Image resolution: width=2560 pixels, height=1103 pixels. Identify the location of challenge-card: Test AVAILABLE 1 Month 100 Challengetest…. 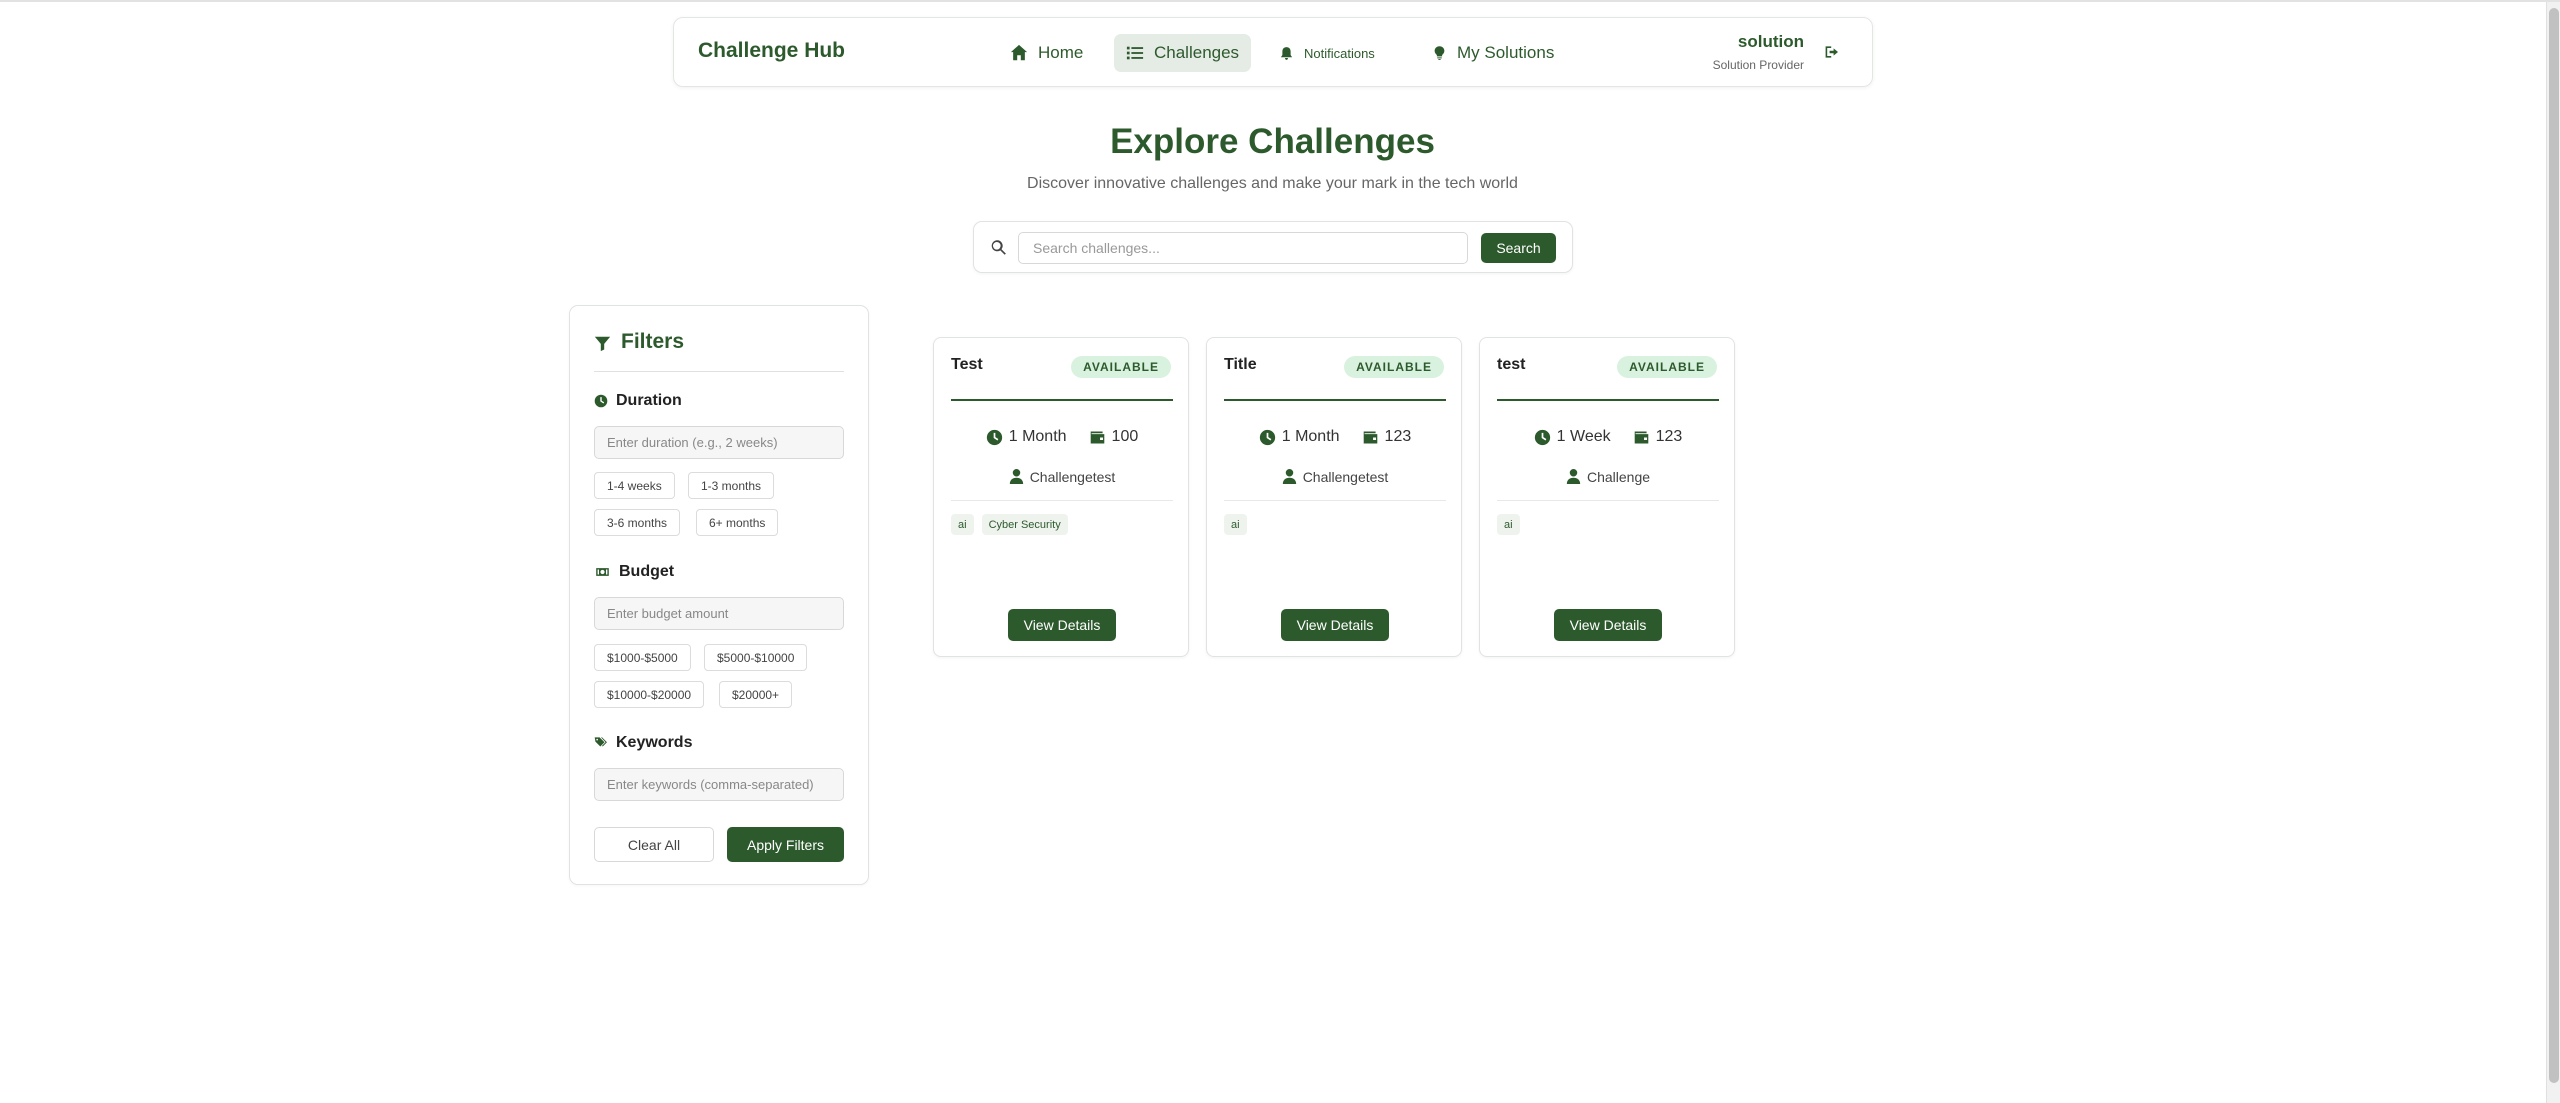
(1061, 497).